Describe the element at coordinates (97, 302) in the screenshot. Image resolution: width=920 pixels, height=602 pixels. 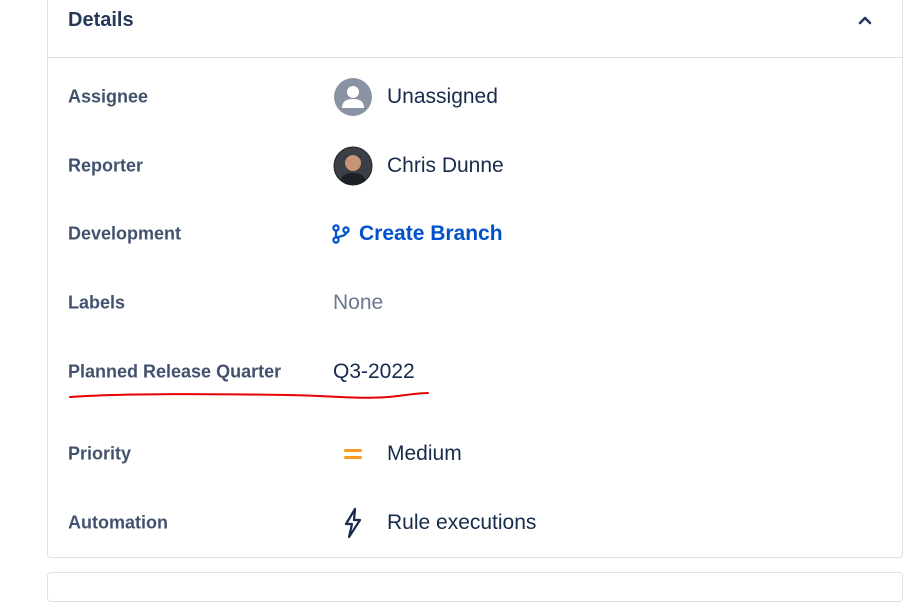
I see `labels-label: Labels` at that location.